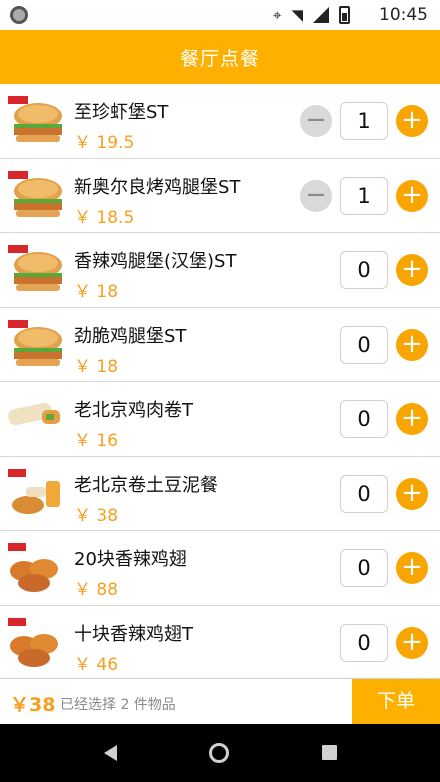  What do you see at coordinates (19, 15) in the screenshot?
I see `notification-icon` at bounding box center [19, 15].